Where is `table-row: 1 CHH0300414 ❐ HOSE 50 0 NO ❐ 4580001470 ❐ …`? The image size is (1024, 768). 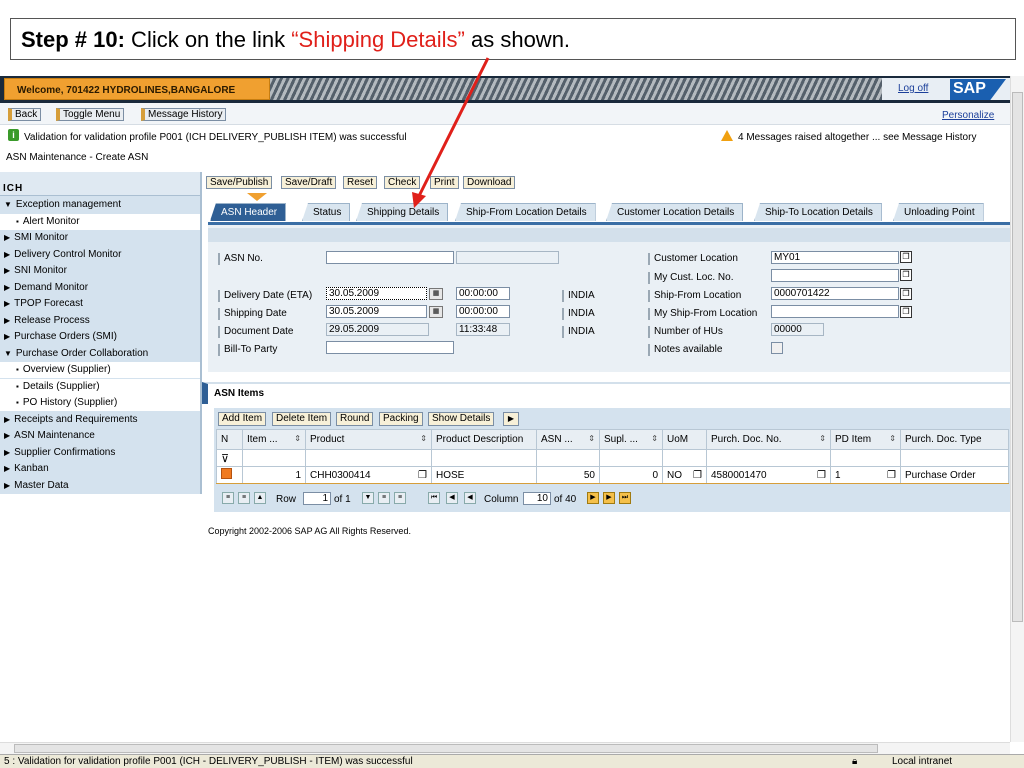 table-row: 1 CHH0300414 ❐ HOSE 50 0 NO ❐ 4580001470 ❐ … is located at coordinates (612, 475).